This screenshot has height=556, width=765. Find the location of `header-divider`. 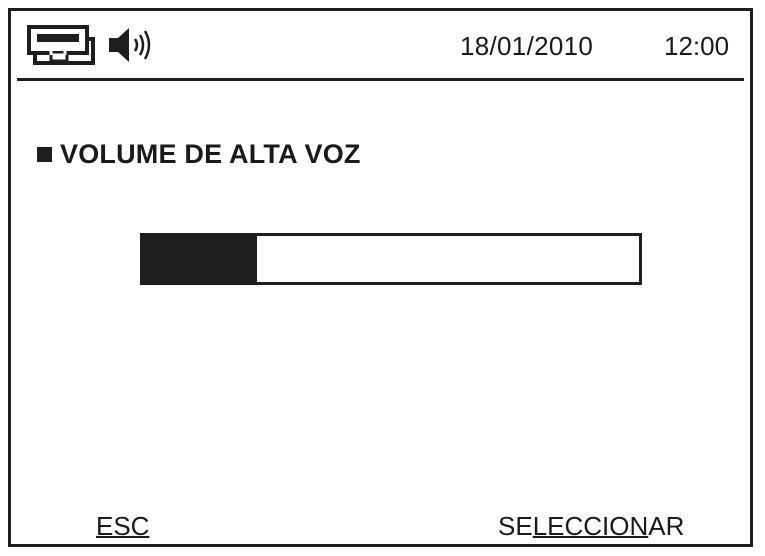

header-divider is located at coordinates (380, 79).